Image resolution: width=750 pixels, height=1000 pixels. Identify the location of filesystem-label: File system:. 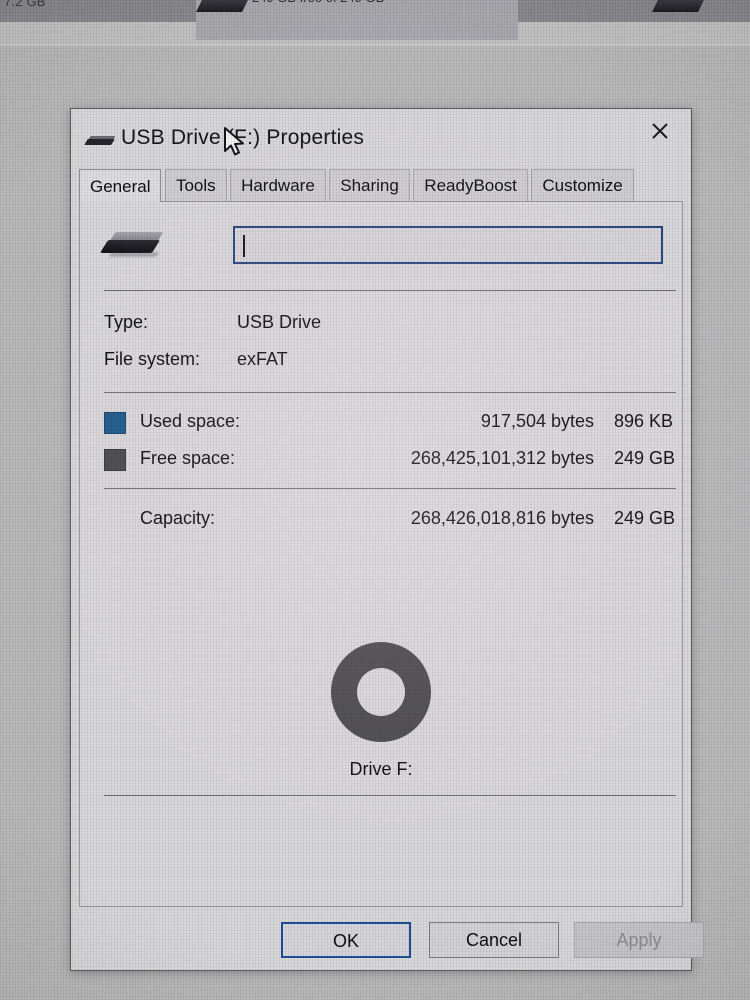
(152, 359).